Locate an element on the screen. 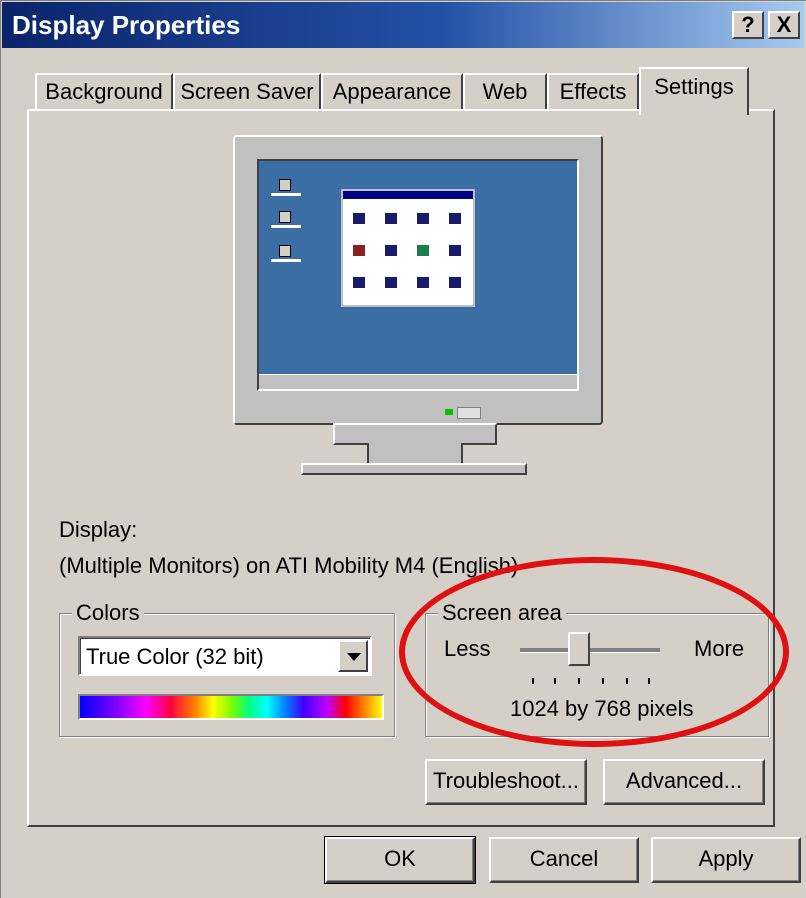 Image resolution: width=806 pixels, height=898 pixels. monitor-neck is located at coordinates (415, 434).